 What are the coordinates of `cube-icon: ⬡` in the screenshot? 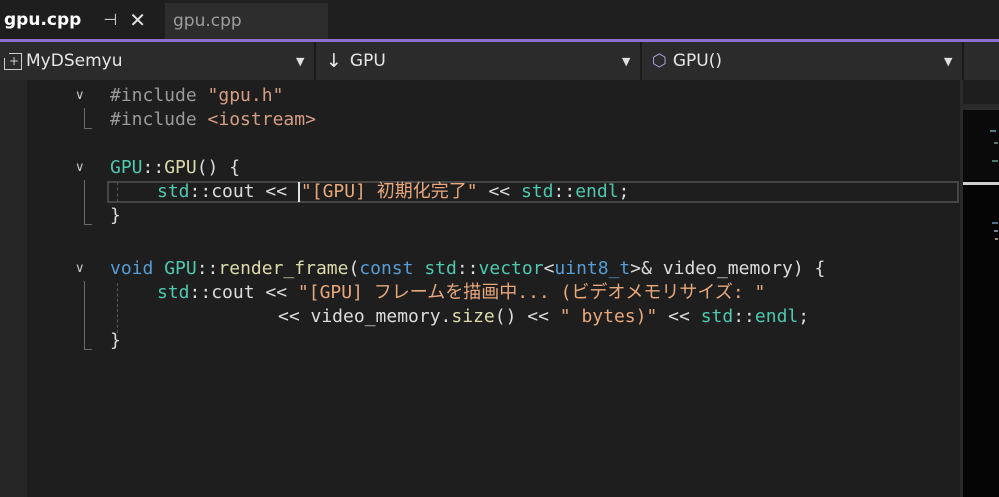 It's located at (659, 61).